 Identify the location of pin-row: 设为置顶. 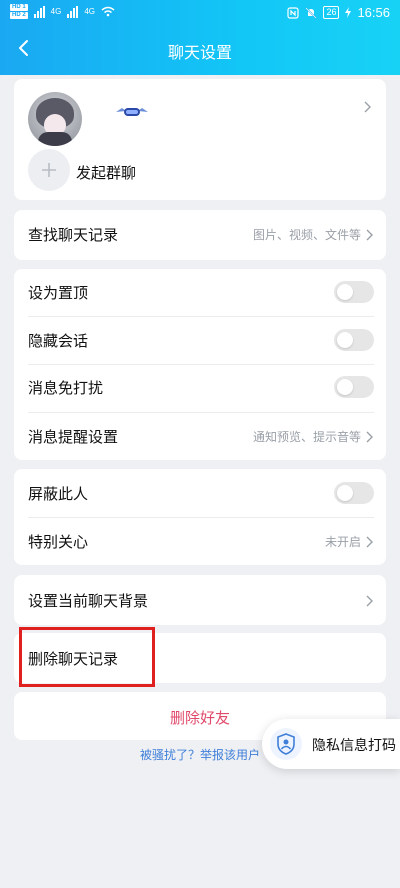
(201, 292).